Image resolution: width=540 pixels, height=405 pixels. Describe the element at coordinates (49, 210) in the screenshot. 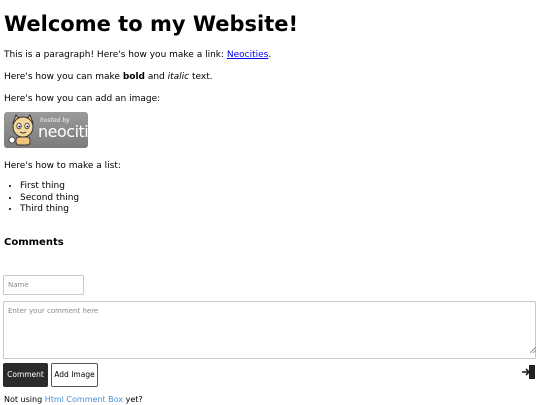

I see `list-item: Third thing` at that location.